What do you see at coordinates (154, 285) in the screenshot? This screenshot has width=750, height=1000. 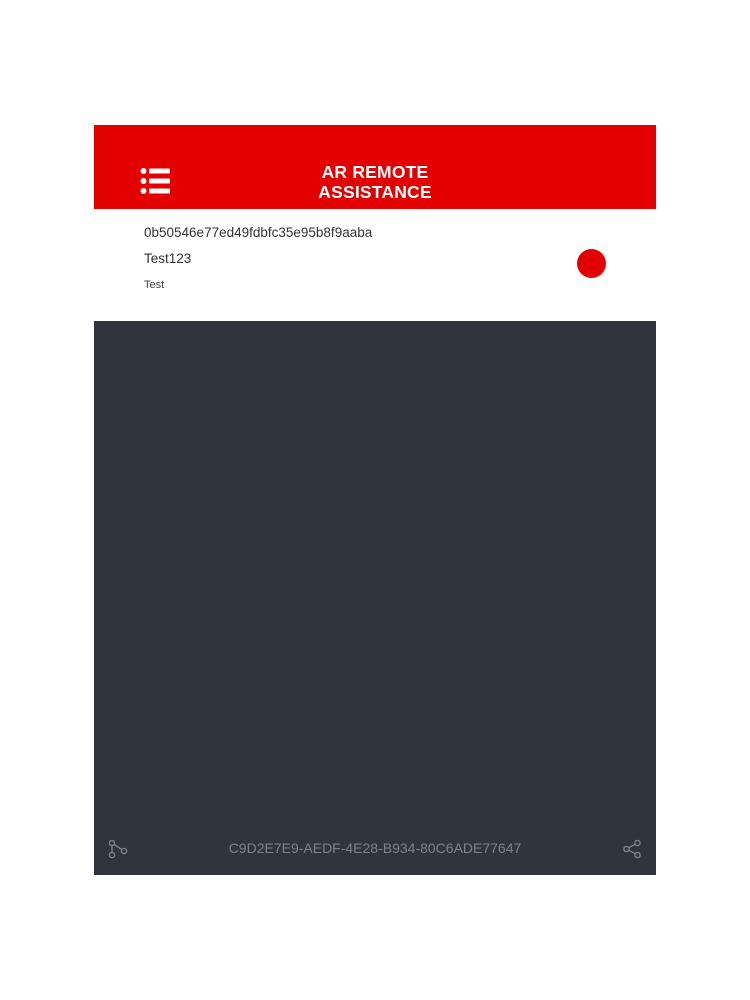 I see `session-description: Test` at bounding box center [154, 285].